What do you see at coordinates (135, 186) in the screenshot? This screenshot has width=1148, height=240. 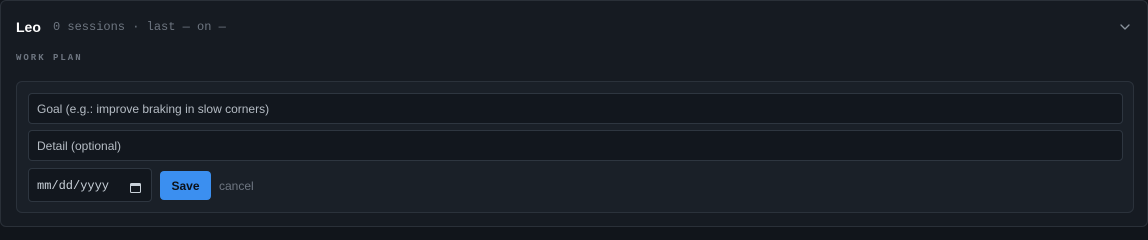 I see `calendar-icon` at bounding box center [135, 186].